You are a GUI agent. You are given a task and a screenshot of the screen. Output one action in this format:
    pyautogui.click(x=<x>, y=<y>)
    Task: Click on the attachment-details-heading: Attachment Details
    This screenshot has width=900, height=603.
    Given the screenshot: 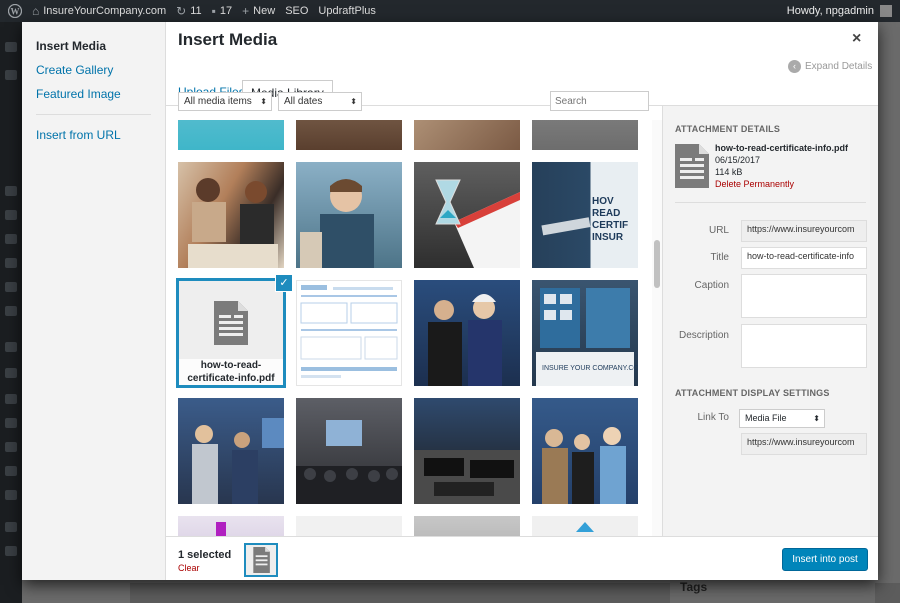 What is the action you would take?
    pyautogui.click(x=728, y=129)
    